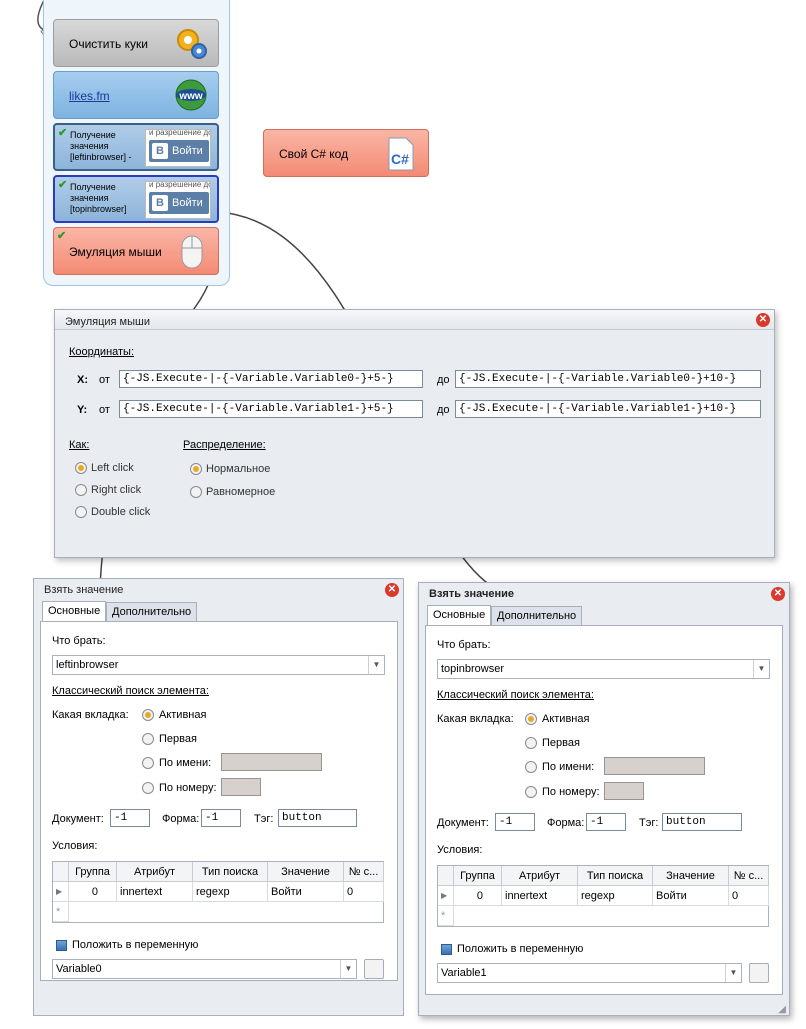  Describe the element at coordinates (782, 1009) in the screenshot. I see `resize-grip-icon: ◢` at that location.